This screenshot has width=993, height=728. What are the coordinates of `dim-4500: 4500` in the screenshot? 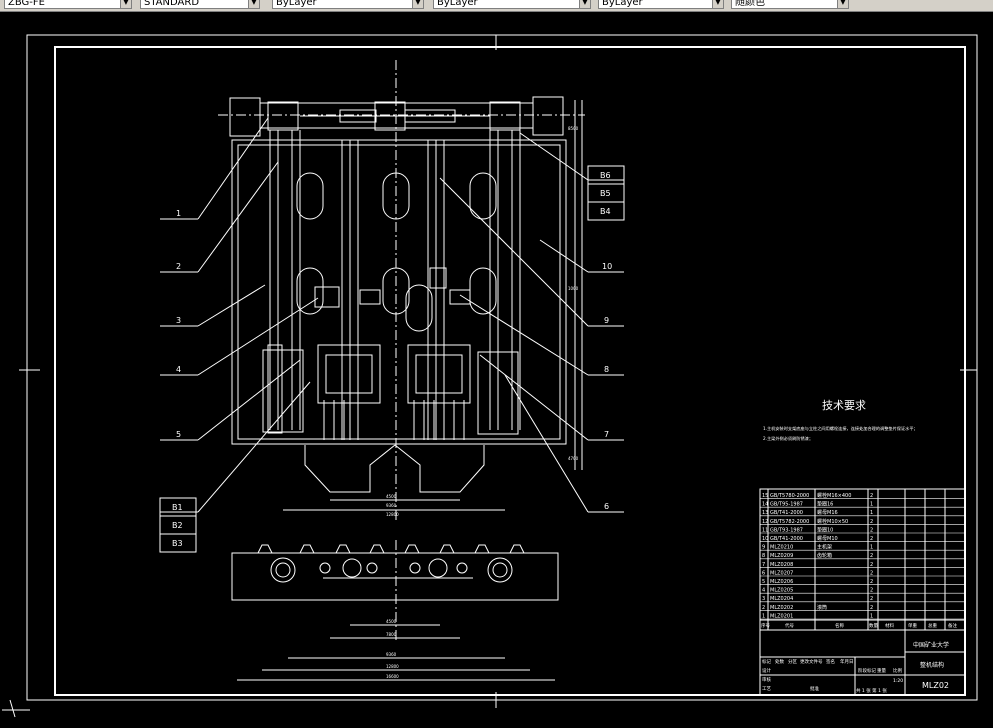 It's located at (391, 496).